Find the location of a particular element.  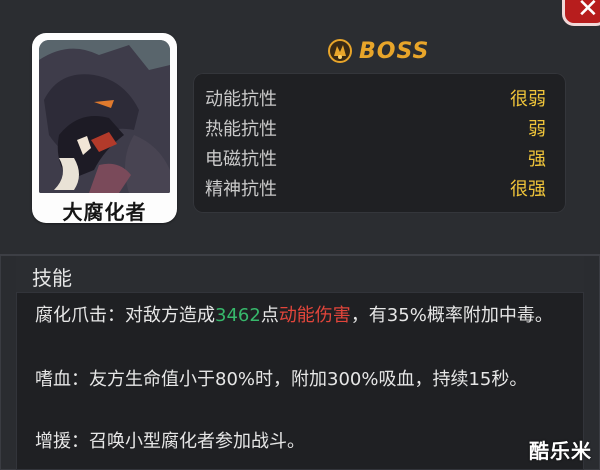

boss-name: 大腐化者 is located at coordinates (104, 212).